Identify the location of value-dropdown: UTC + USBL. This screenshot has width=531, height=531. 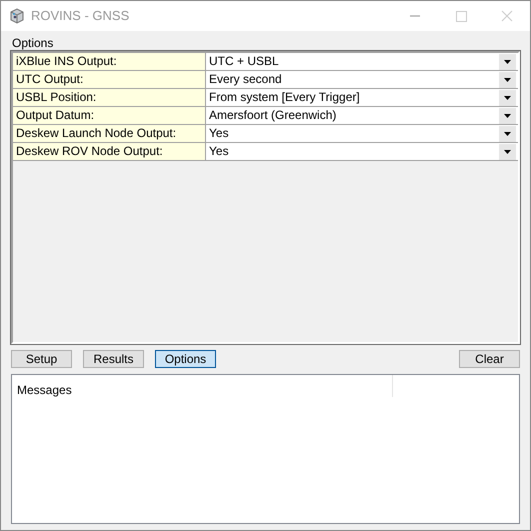
(362, 61).